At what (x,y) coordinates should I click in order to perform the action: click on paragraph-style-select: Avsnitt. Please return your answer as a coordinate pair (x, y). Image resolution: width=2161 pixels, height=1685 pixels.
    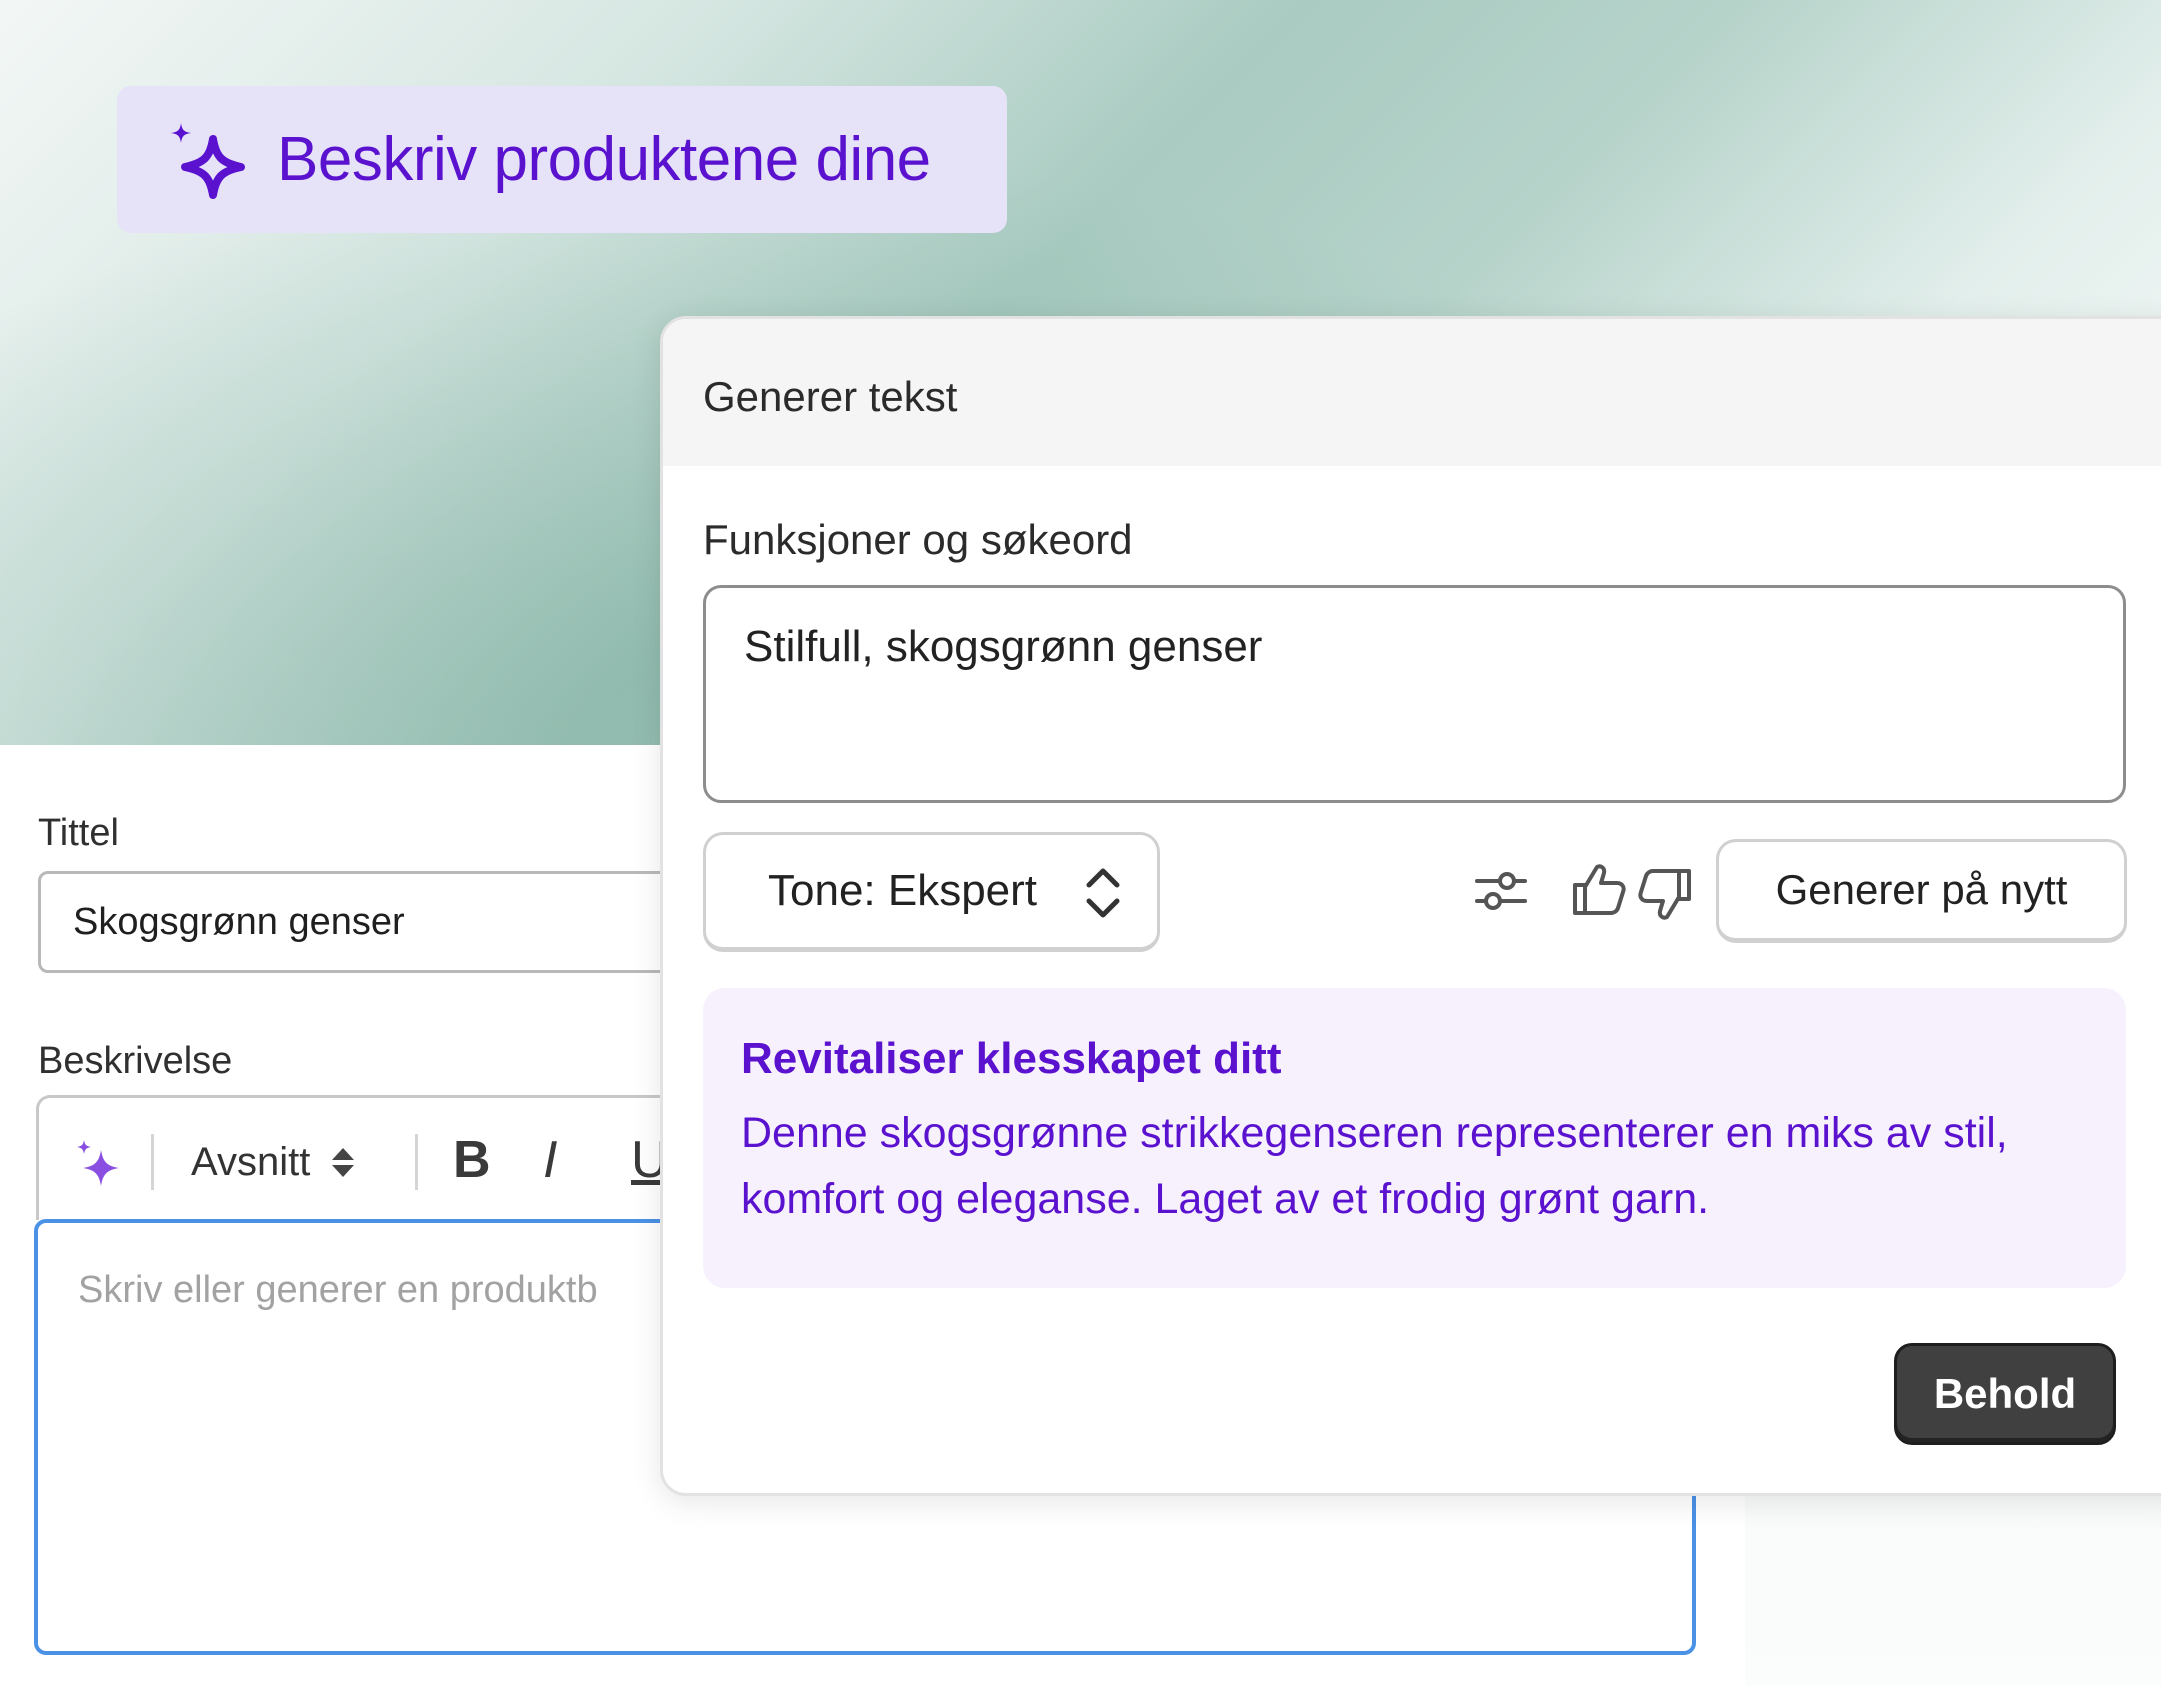
    Looking at the image, I should click on (273, 1162).